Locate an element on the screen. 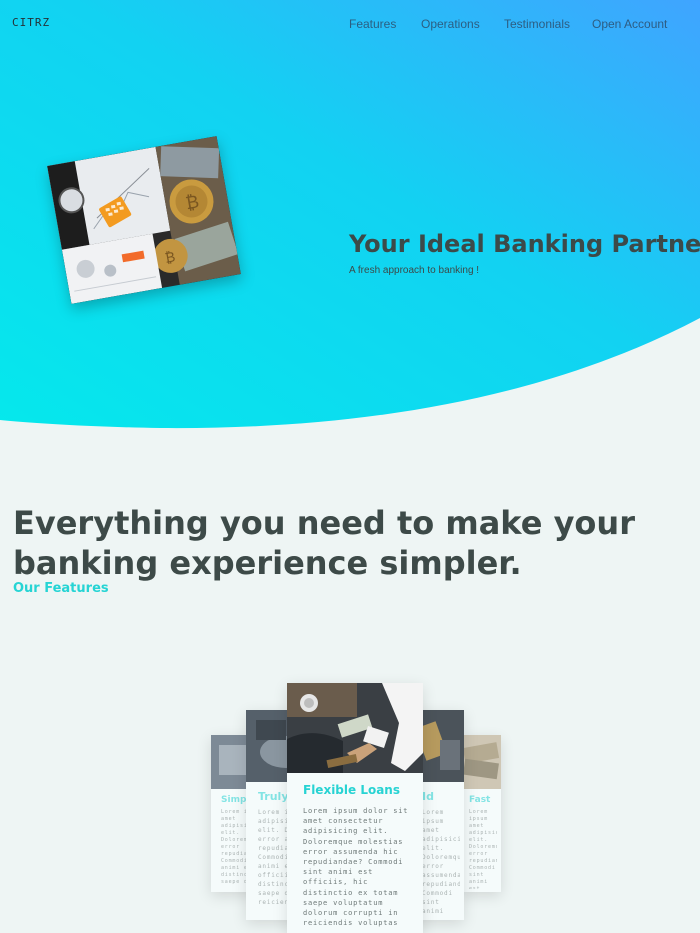 This screenshot has width=700, height=933. hero-title: Your Ideal Banking Partner is located at coordinates (524, 244).